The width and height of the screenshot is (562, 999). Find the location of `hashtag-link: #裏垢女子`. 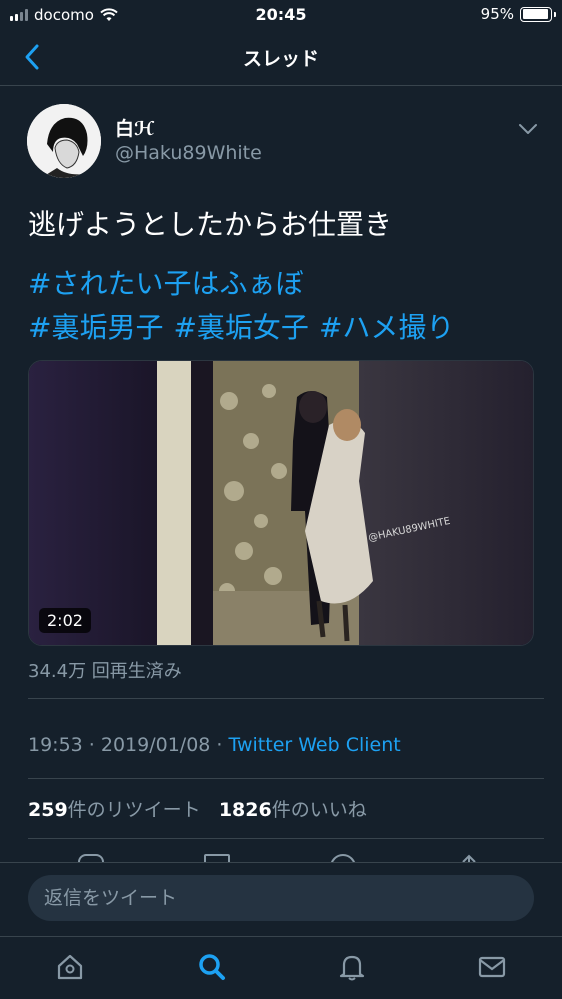

hashtag-link: #裏垢女子 is located at coordinates (240, 327).